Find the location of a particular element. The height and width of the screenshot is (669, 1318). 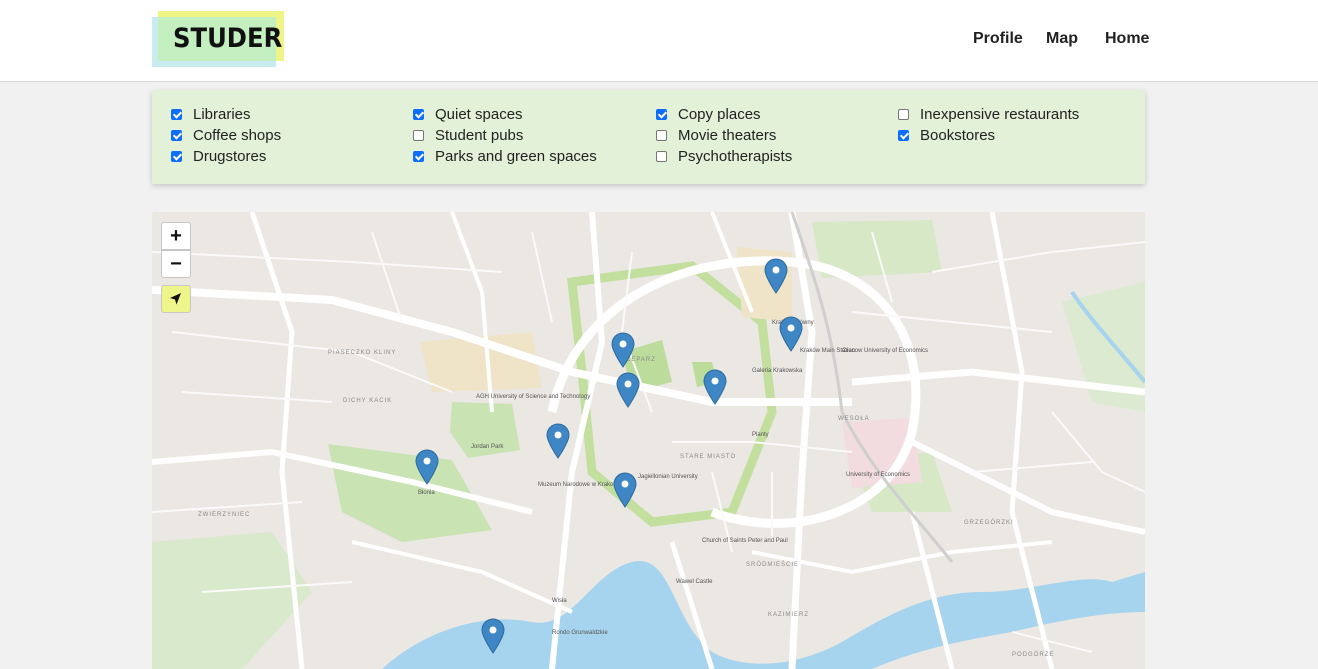

map-place-label: AGH University of Science and Technology is located at coordinates (533, 397).